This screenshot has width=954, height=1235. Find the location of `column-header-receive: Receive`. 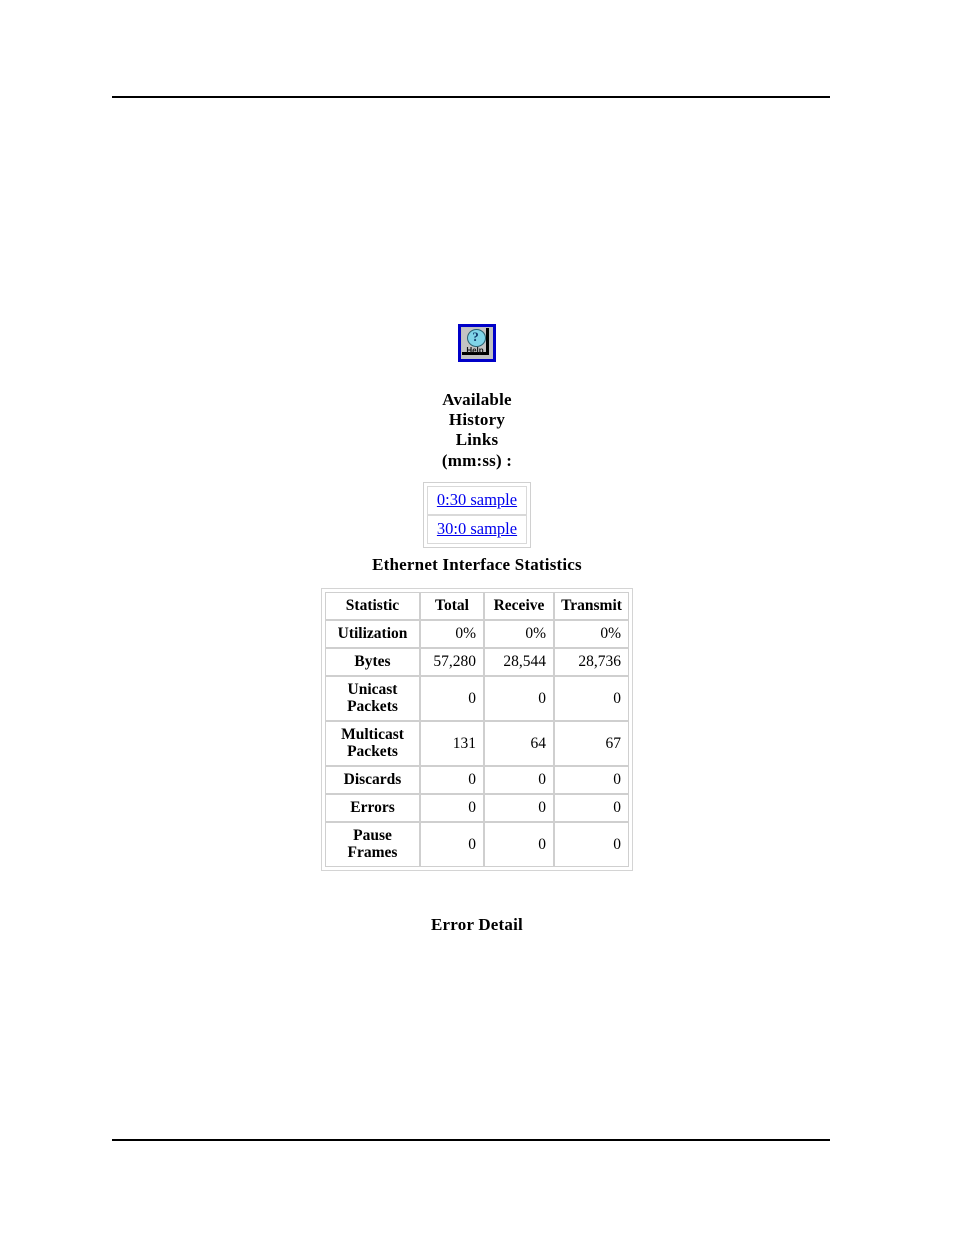

column-header-receive: Receive is located at coordinates (519, 606).